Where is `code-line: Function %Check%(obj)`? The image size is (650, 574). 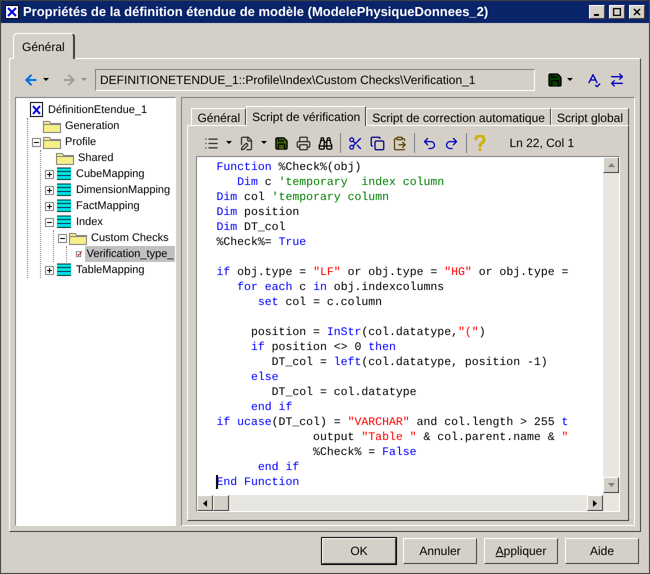
code-line: Function %Check%(obj) is located at coordinates (289, 167).